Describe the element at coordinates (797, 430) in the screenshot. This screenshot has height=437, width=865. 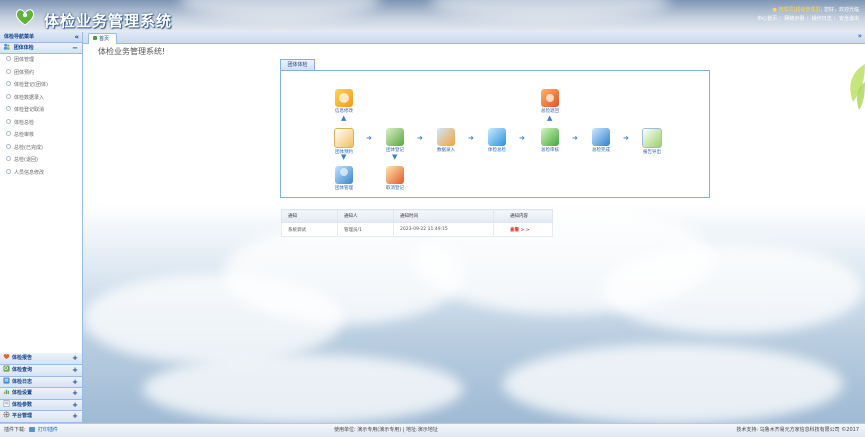
I see `footer-support: 技术支持: 乌鲁木齐易元方家信息科技有限公司 ©2017` at that location.